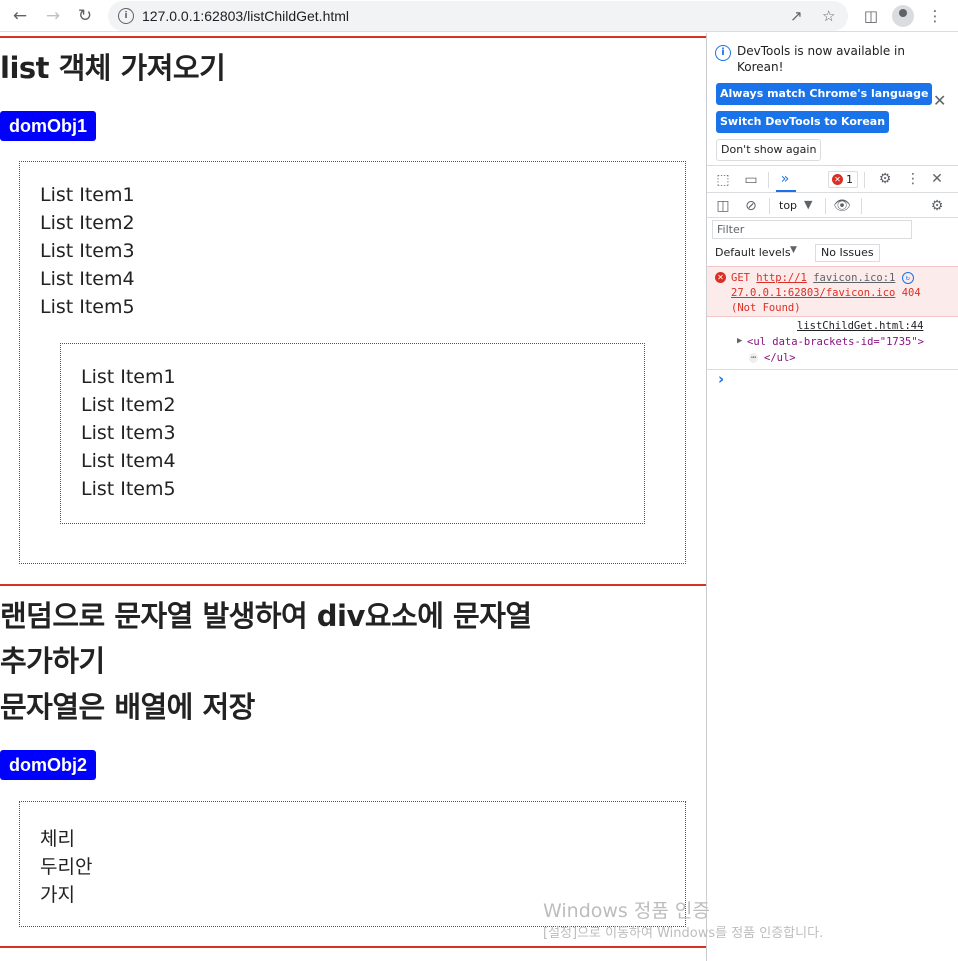 The image size is (958, 961). Describe the element at coordinates (937, 206) in the screenshot. I see `console-settings-gear-icon: ⚙` at that location.